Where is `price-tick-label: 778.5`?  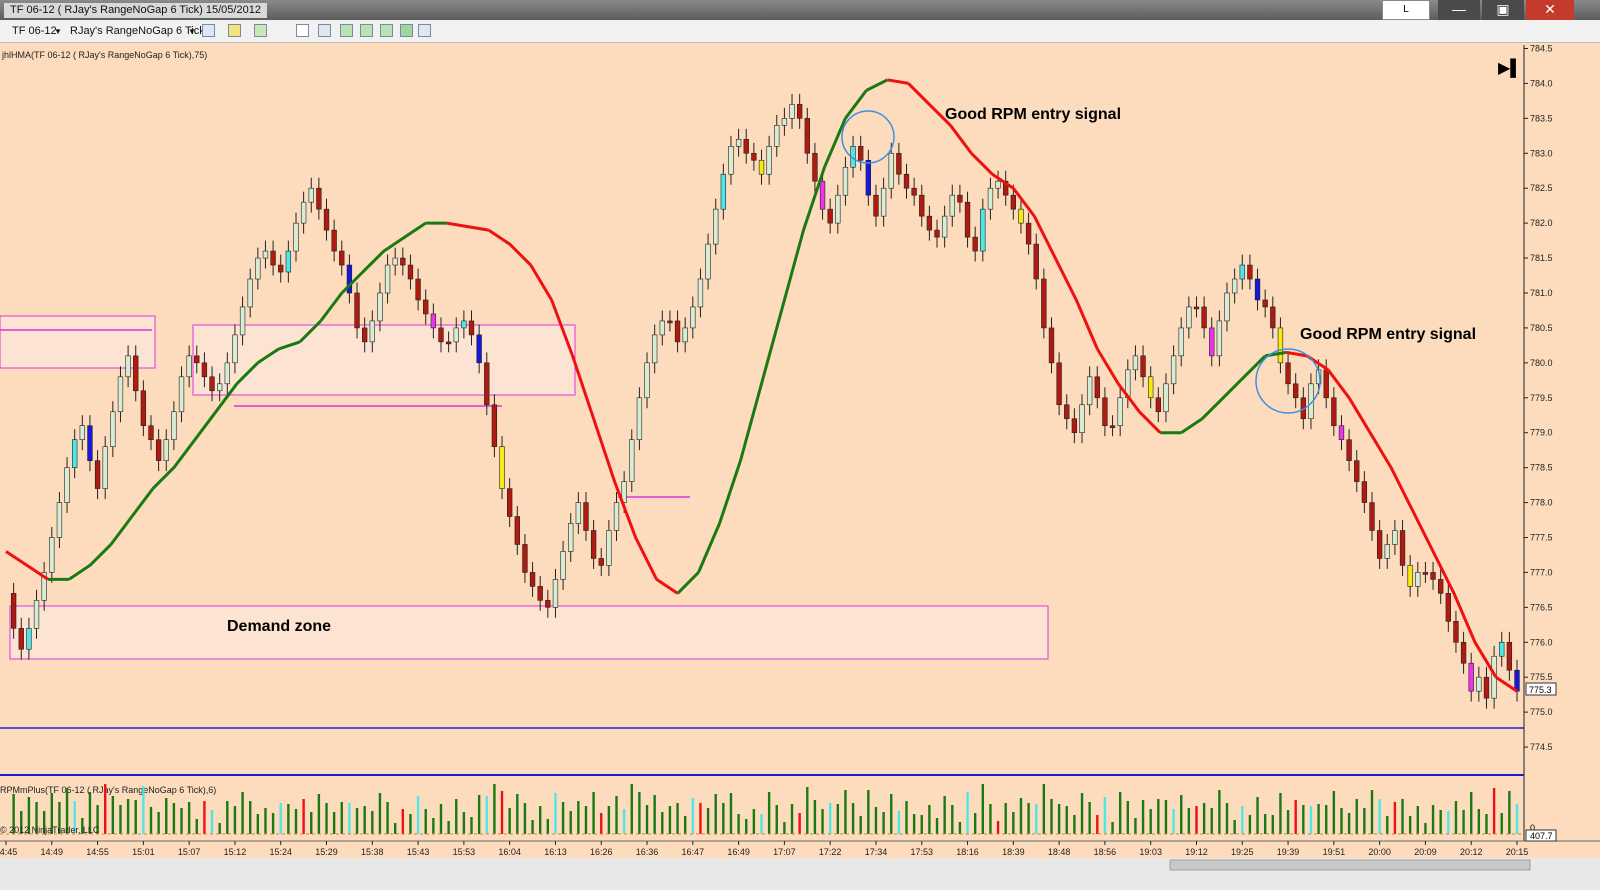
price-tick-label: 778.5 is located at coordinates (1541, 468).